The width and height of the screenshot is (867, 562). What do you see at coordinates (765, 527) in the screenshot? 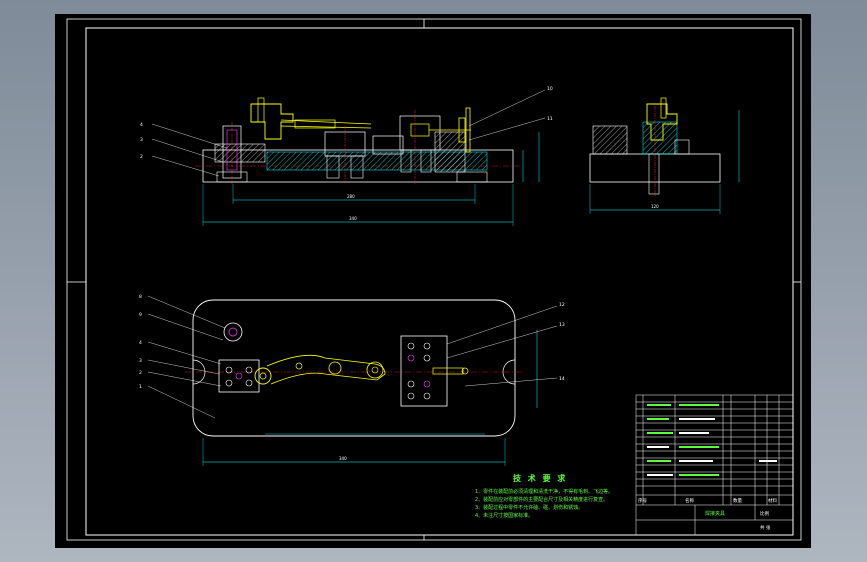
I see `sheet-label: 共 张` at bounding box center [765, 527].